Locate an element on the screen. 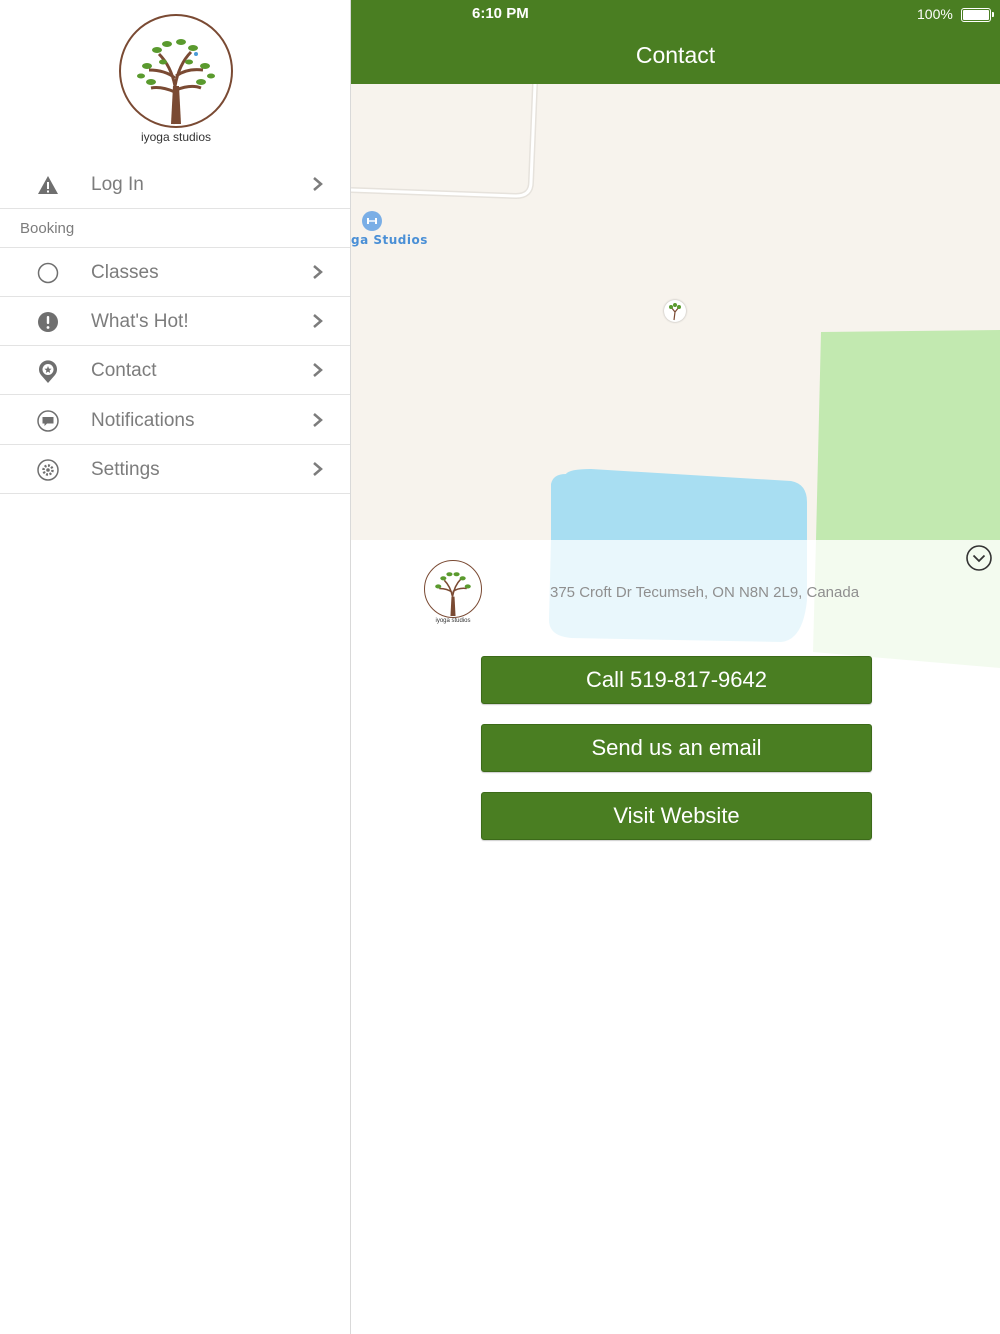  sidebar-item-label: Classes is located at coordinates (125, 272).